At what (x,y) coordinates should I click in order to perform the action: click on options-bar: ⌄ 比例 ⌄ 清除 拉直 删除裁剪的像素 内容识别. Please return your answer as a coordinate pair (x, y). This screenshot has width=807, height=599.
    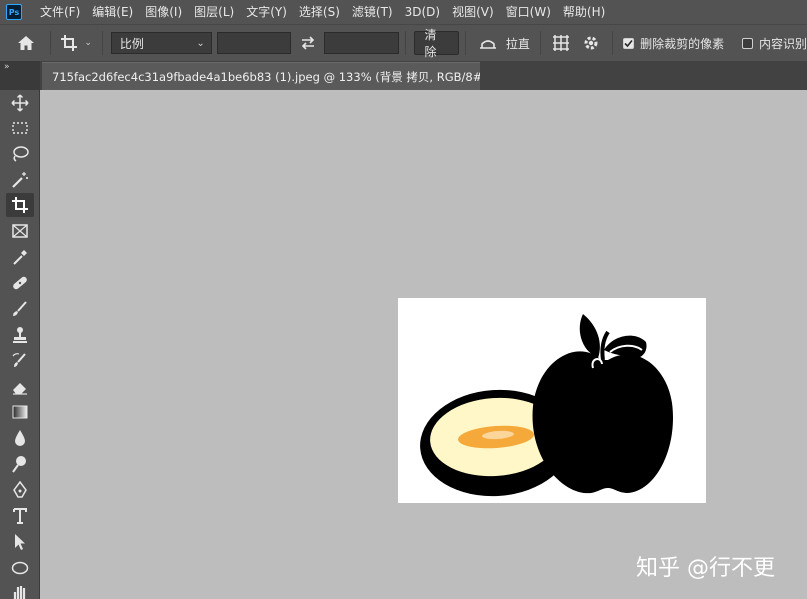
    Looking at the image, I should click on (403, 42).